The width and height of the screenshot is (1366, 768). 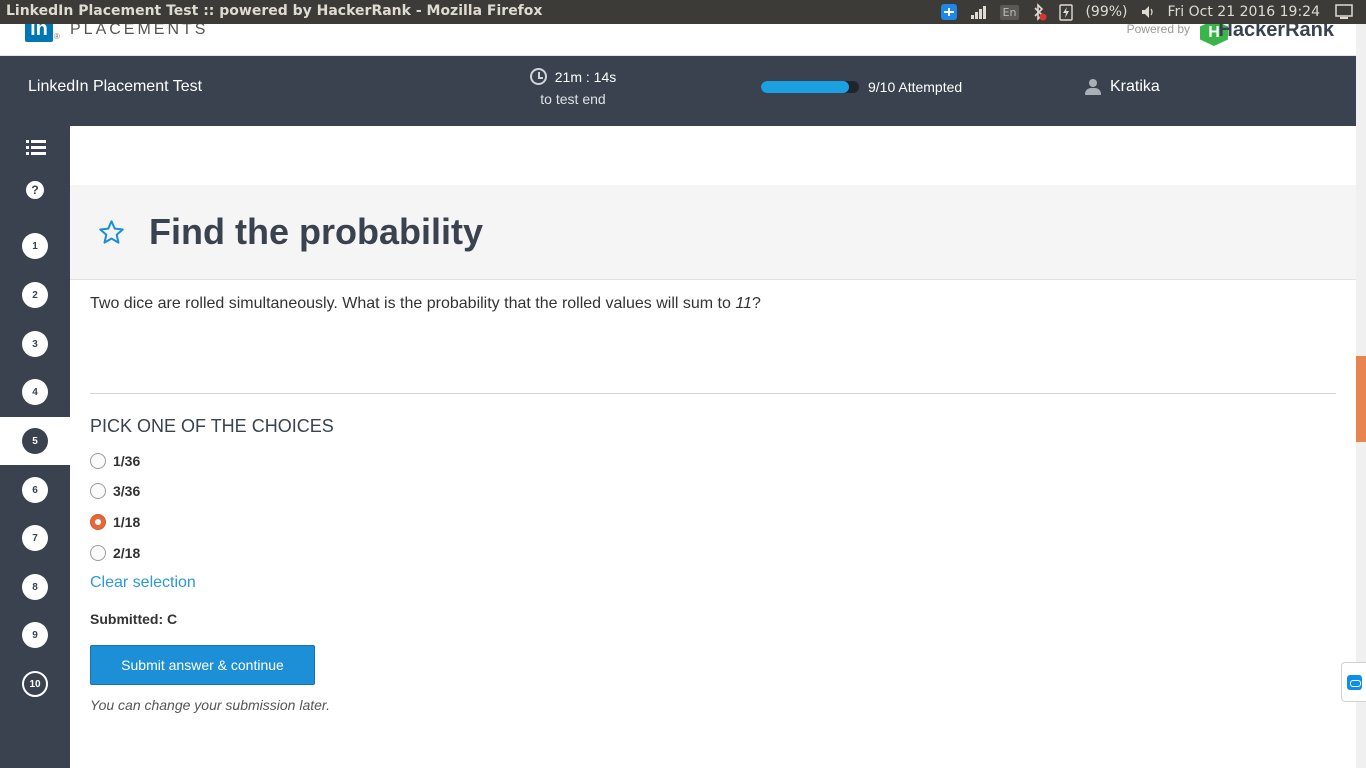 I want to click on placements-label: PLACEMENTS, so click(x=139, y=31).